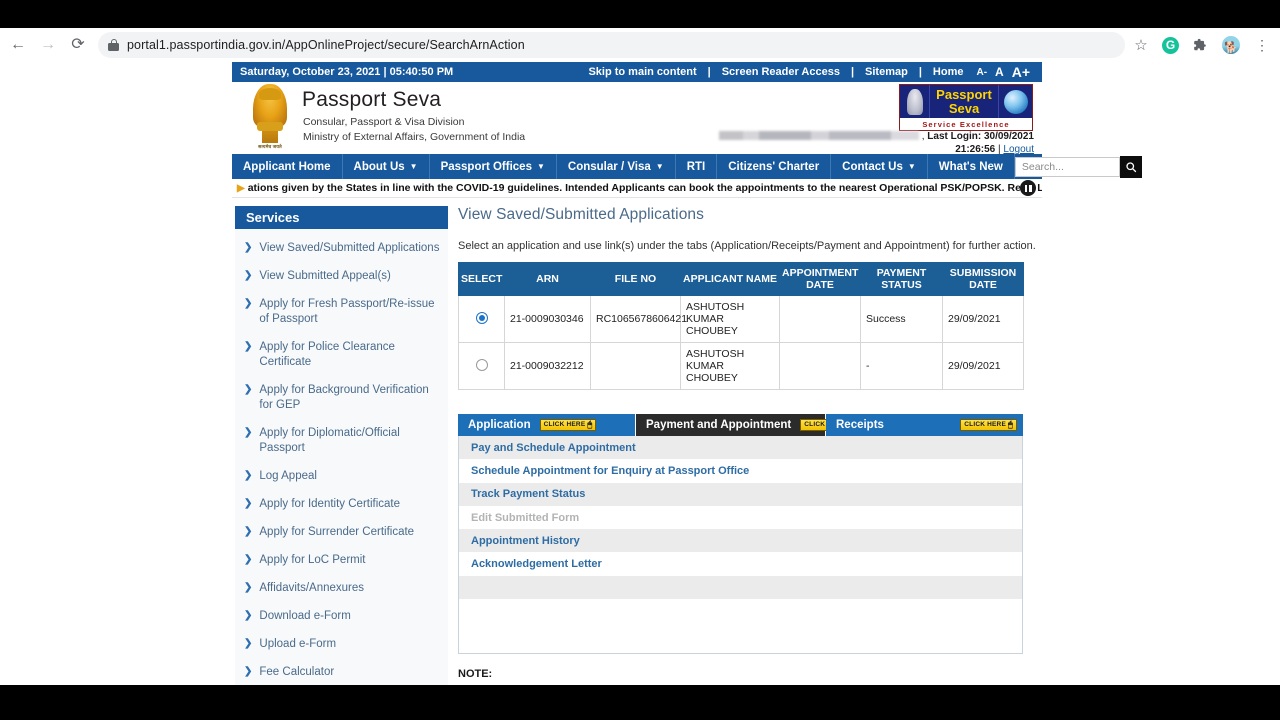  What do you see at coordinates (18, 45) in the screenshot?
I see `back-icon: ←` at bounding box center [18, 45].